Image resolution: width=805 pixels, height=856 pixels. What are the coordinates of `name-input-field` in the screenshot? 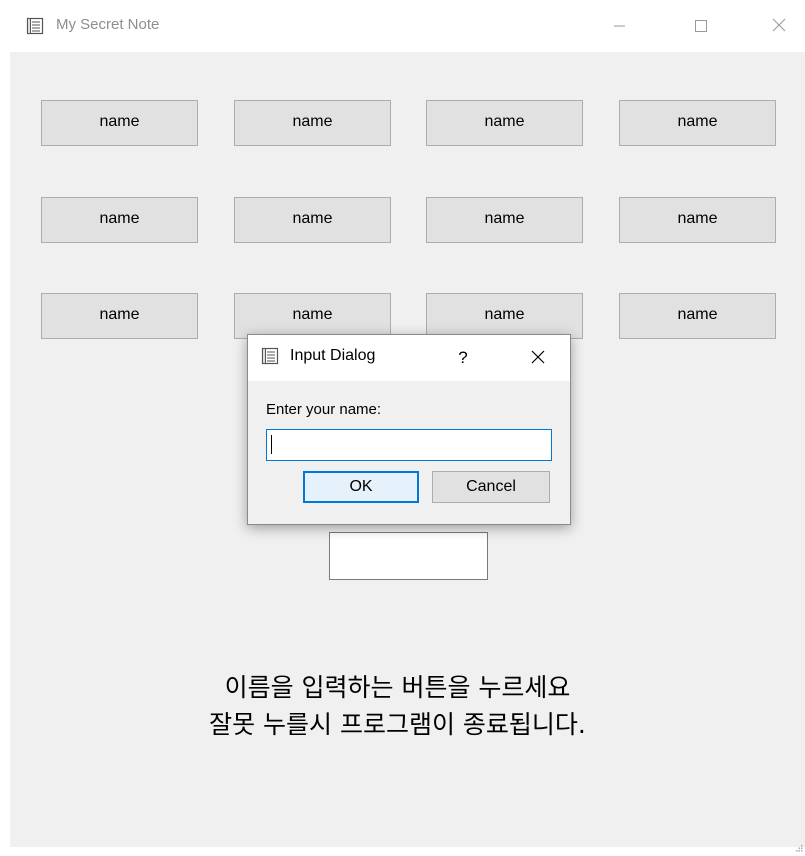 It's located at (409, 445).